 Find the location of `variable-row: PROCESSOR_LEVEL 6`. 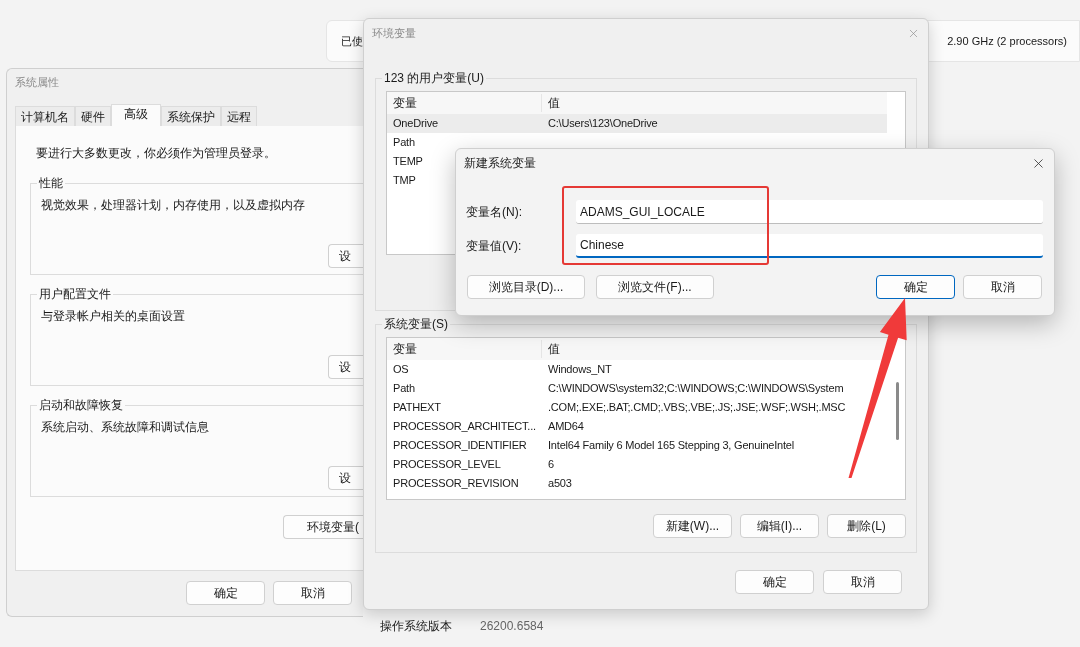

variable-row: PROCESSOR_LEVEL 6 is located at coordinates (470, 464).